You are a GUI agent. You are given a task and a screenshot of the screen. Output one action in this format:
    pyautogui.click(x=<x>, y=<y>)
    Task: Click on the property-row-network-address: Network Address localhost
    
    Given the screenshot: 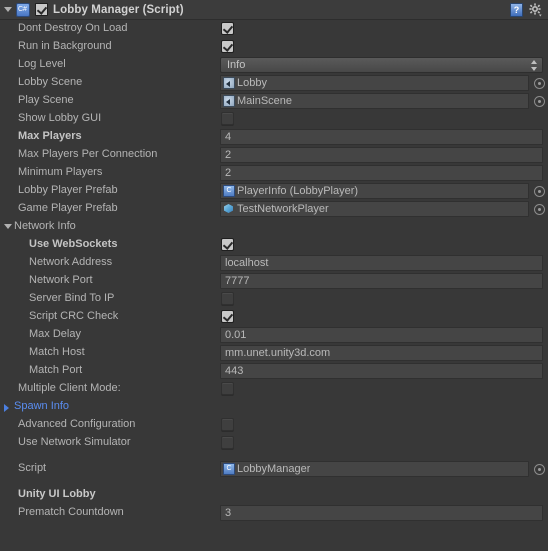 What is the action you would take?
    pyautogui.click(x=274, y=263)
    